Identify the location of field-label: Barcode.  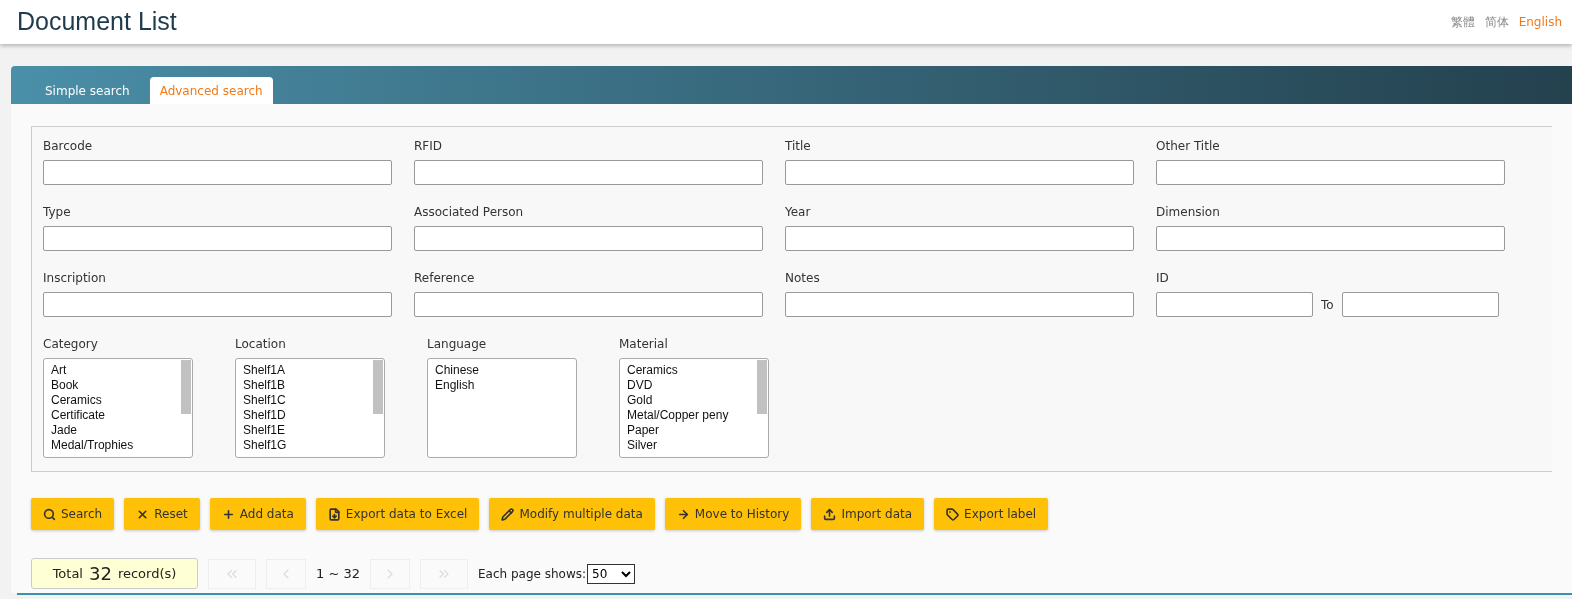
(68, 146).